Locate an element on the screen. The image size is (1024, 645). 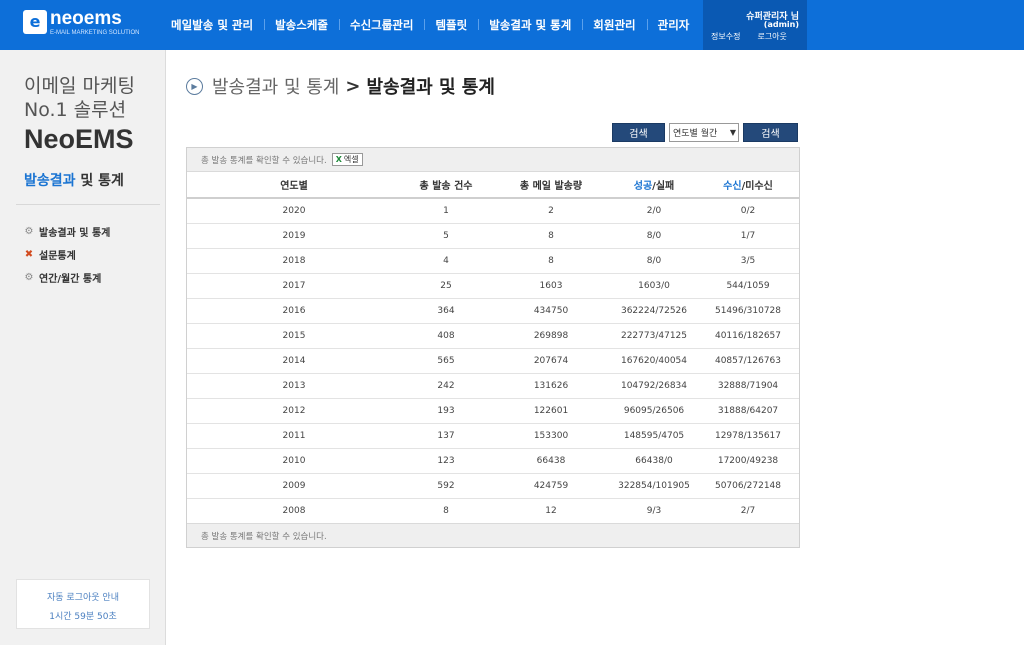
norecv-count: /2 is located at coordinates (751, 210).